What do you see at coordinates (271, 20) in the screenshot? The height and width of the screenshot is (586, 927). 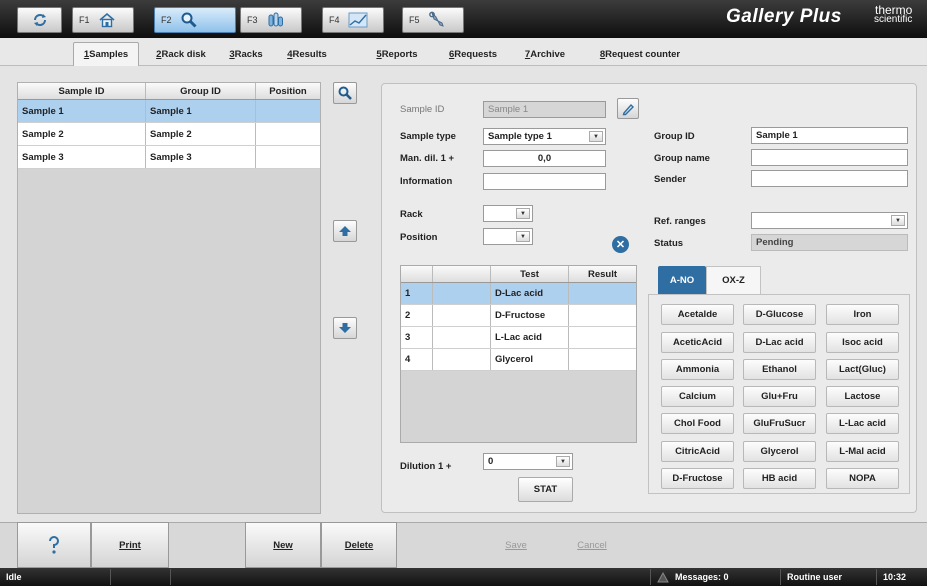 I see `f3-samples-button: F3` at bounding box center [271, 20].